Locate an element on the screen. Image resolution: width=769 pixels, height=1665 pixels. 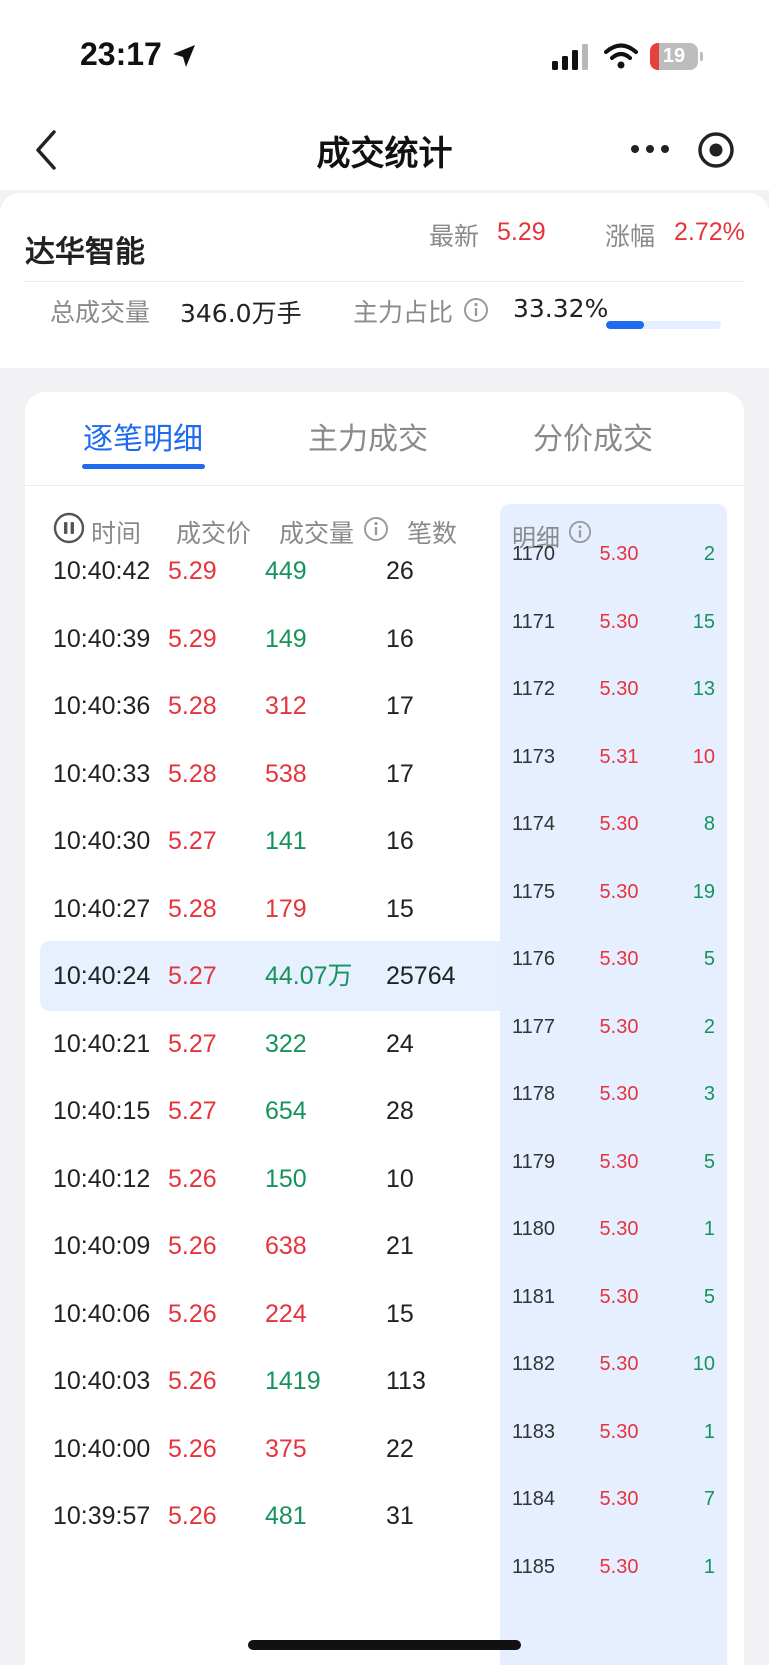
table-row: 10:39:57 5.26 481 31 is located at coordinates (270, 1516).